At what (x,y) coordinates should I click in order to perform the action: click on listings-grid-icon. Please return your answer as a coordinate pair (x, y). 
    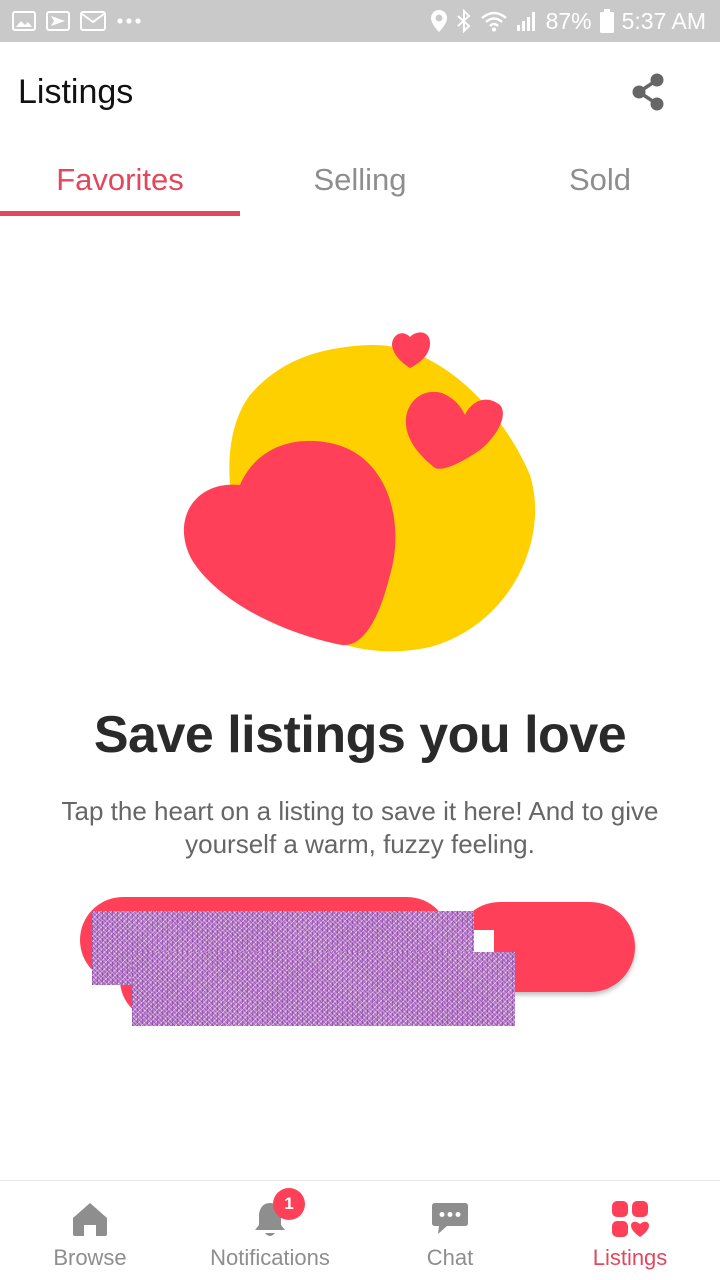
    Looking at the image, I should click on (630, 1219).